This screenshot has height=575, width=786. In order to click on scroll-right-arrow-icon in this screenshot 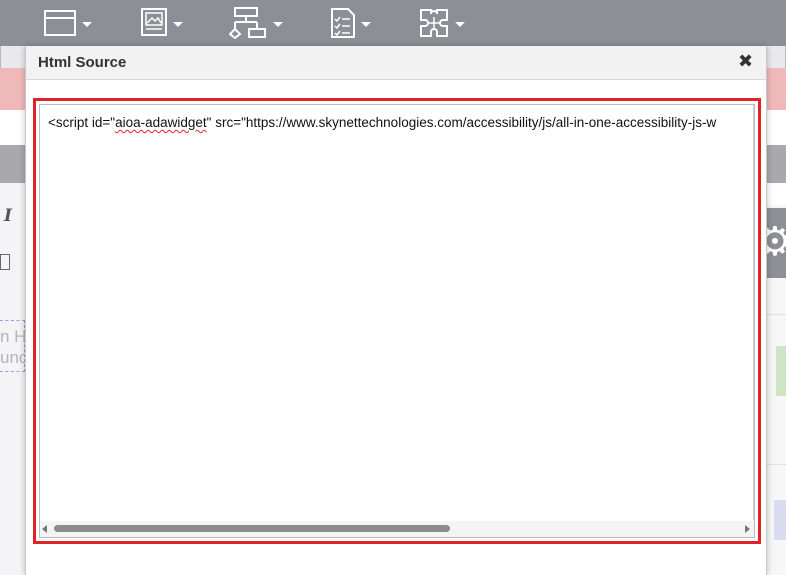, I will do `click(747, 529)`.